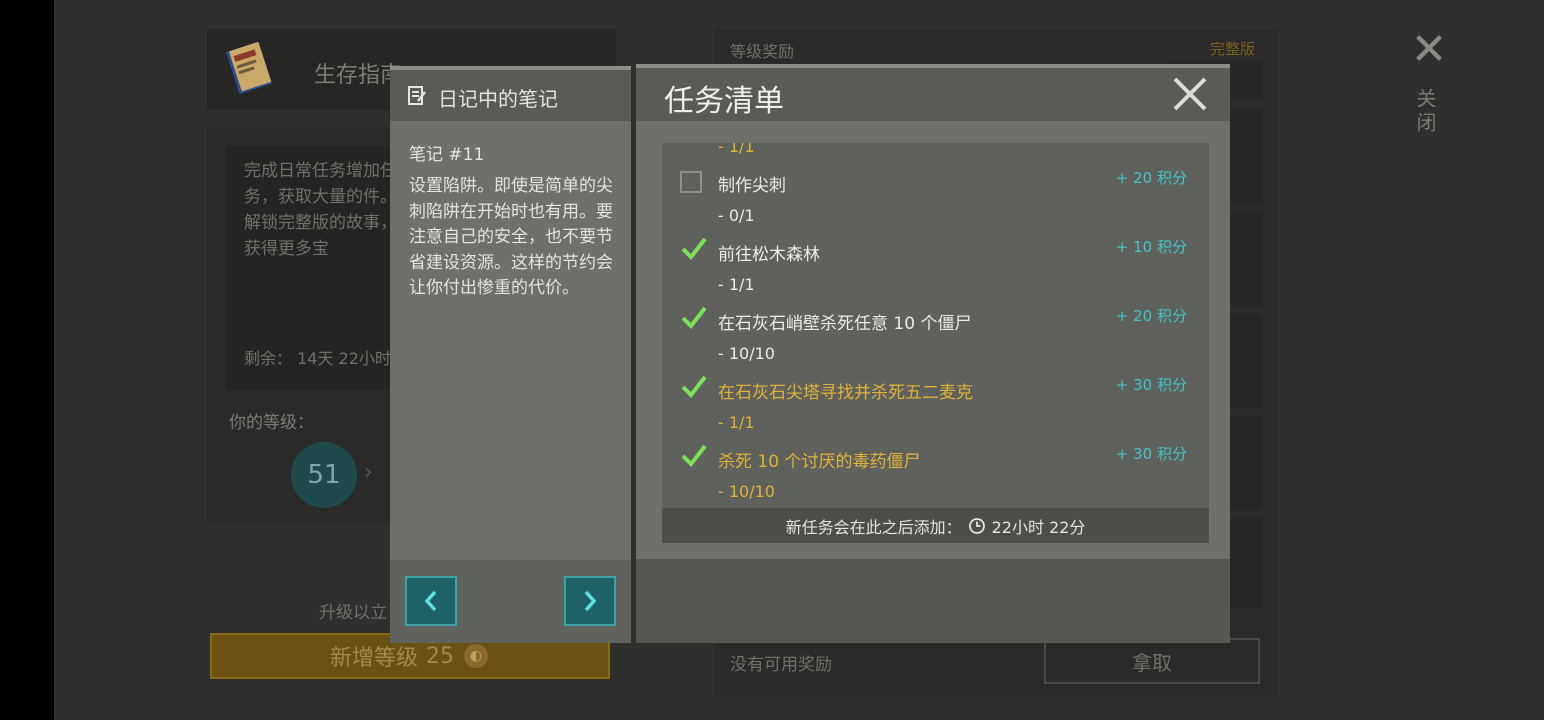  Describe the element at coordinates (417, 95) in the screenshot. I see `notepad-icon` at that location.